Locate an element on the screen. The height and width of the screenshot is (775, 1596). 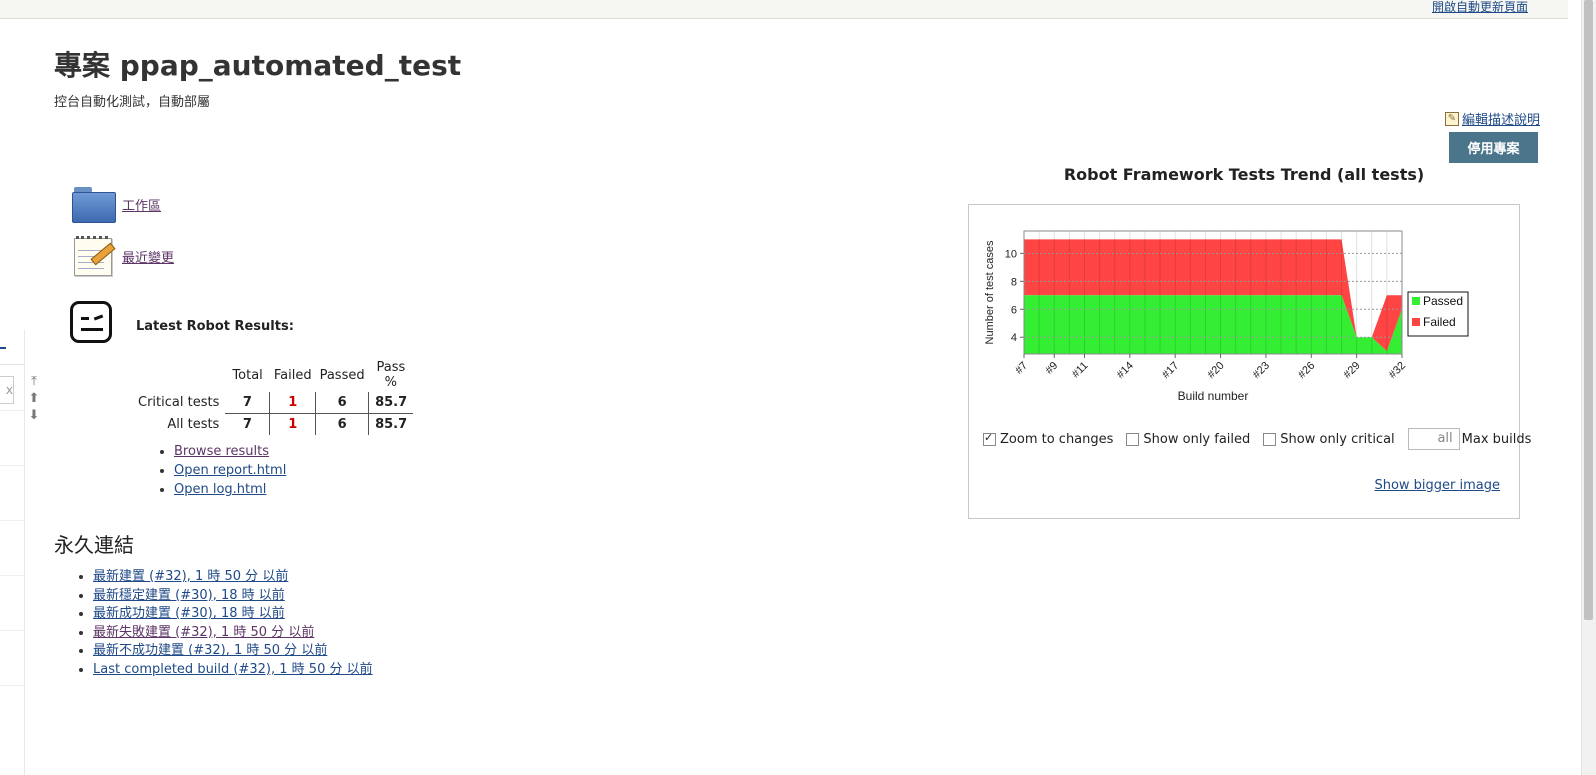
permalink-last-completed: Last completed build (#32), 1 時 50 分 以前 is located at coordinates (233, 669).